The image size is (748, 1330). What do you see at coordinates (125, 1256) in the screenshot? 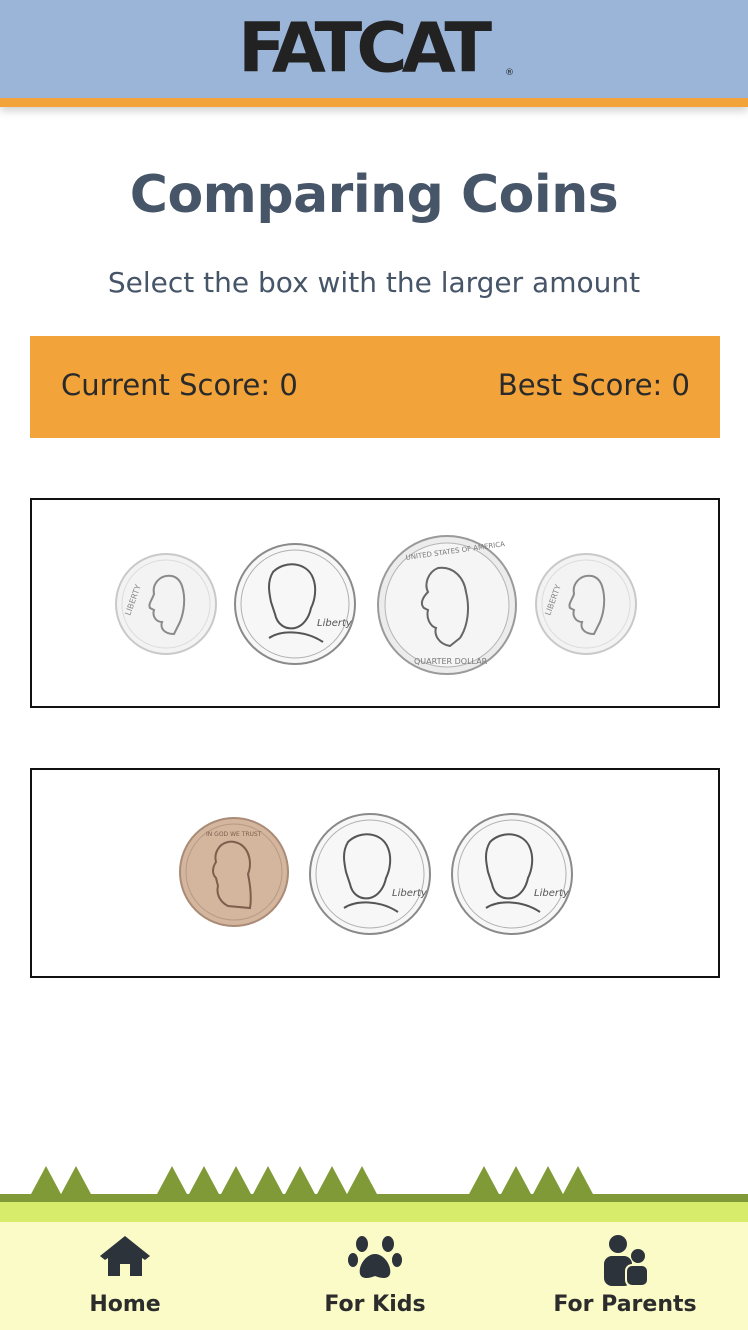
I see `house-icon` at bounding box center [125, 1256].